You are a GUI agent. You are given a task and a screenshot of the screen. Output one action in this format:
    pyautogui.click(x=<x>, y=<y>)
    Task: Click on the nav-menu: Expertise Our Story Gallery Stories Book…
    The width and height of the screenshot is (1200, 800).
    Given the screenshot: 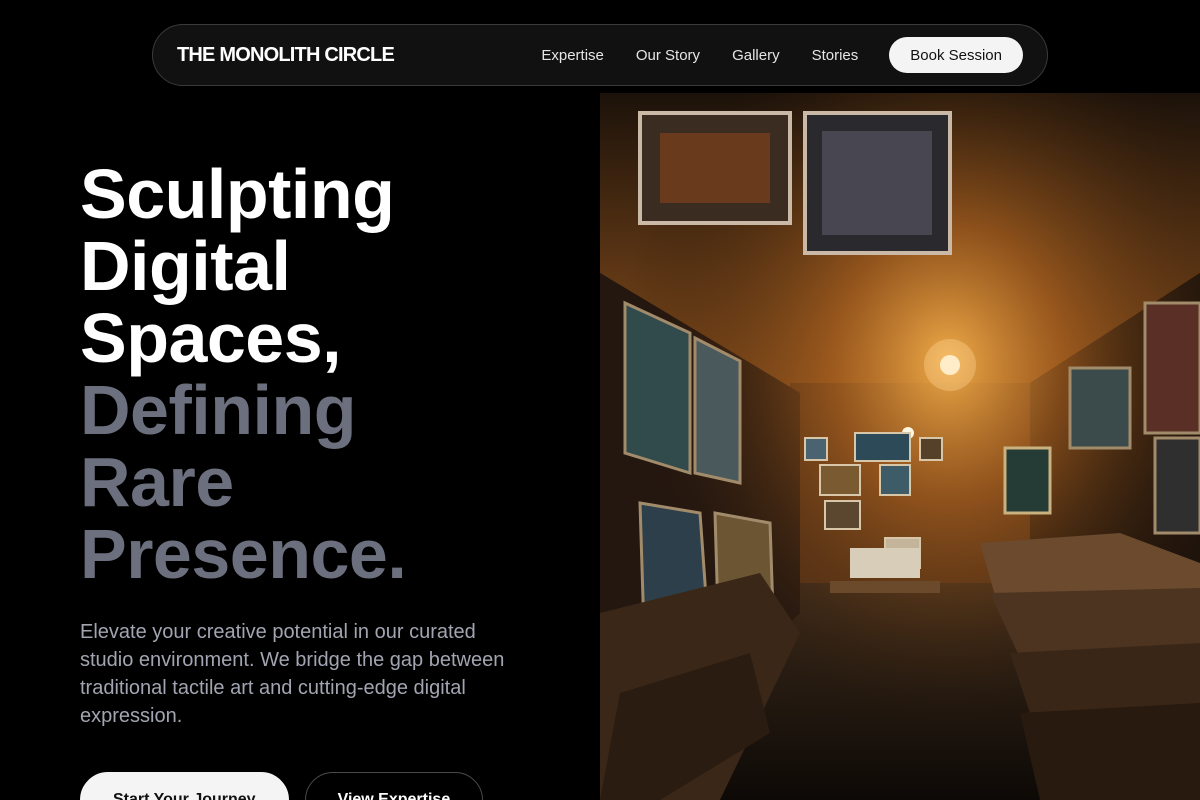 What is the action you would take?
    pyautogui.click(x=782, y=55)
    